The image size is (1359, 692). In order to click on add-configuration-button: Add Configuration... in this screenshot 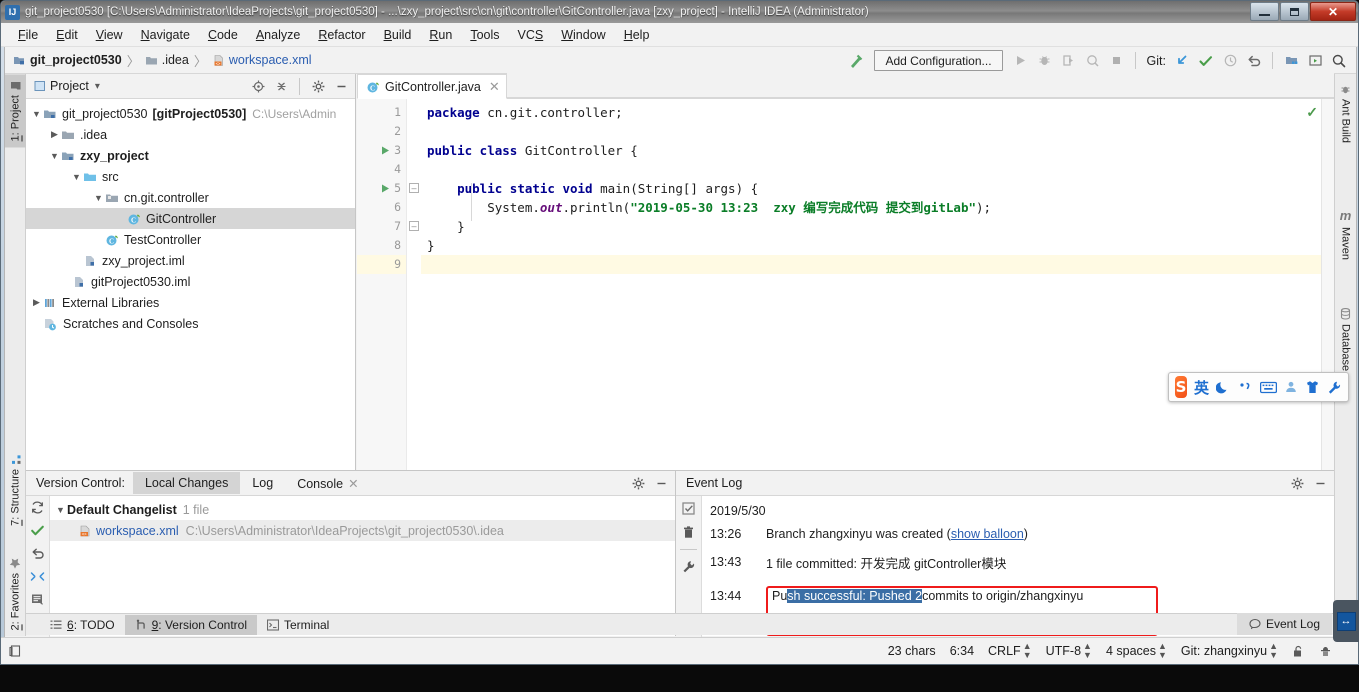, I will do `click(938, 60)`.